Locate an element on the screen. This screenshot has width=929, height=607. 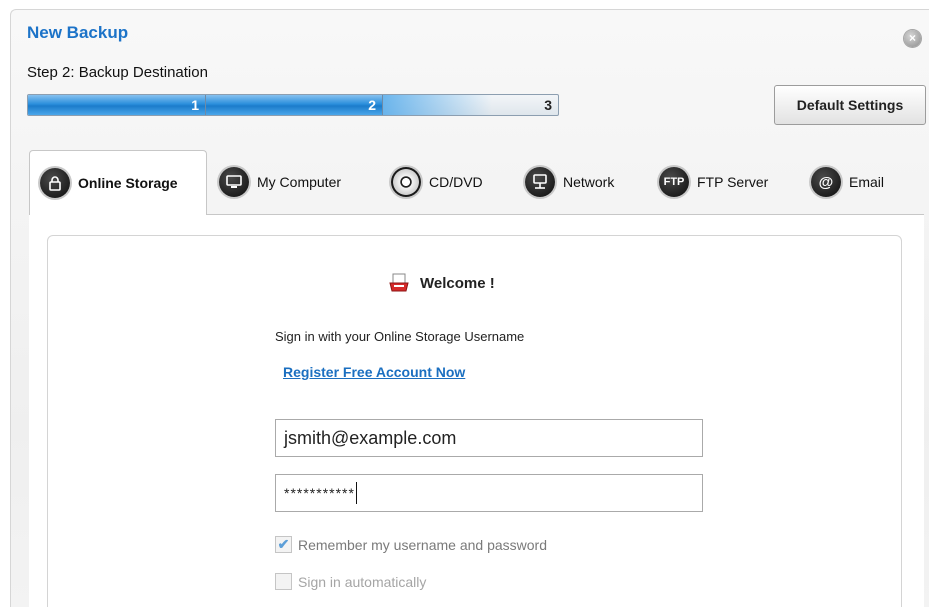
lock-icon is located at coordinates (55, 183).